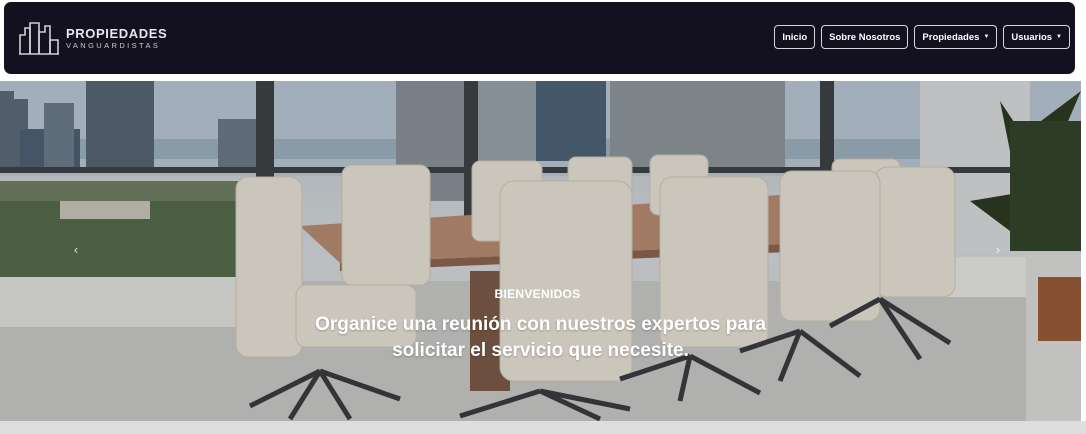 Image resolution: width=1086 pixels, height=434 pixels. What do you see at coordinates (76, 249) in the screenshot?
I see `carousel-prev-icon: ‹` at bounding box center [76, 249].